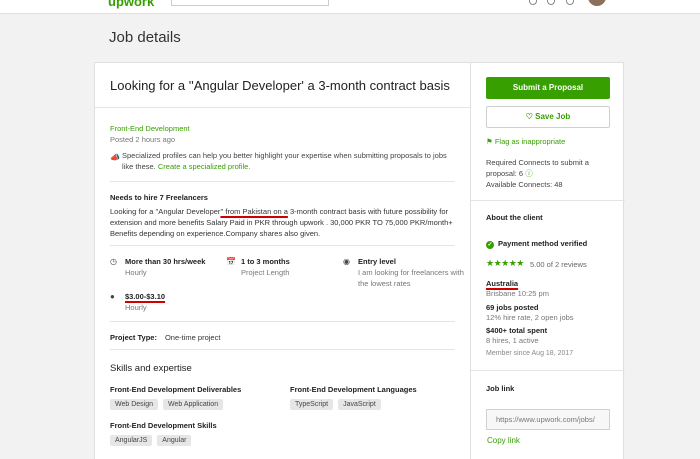 This screenshot has height=459, width=700. I want to click on project-type-label: Project Type:, so click(133, 337).